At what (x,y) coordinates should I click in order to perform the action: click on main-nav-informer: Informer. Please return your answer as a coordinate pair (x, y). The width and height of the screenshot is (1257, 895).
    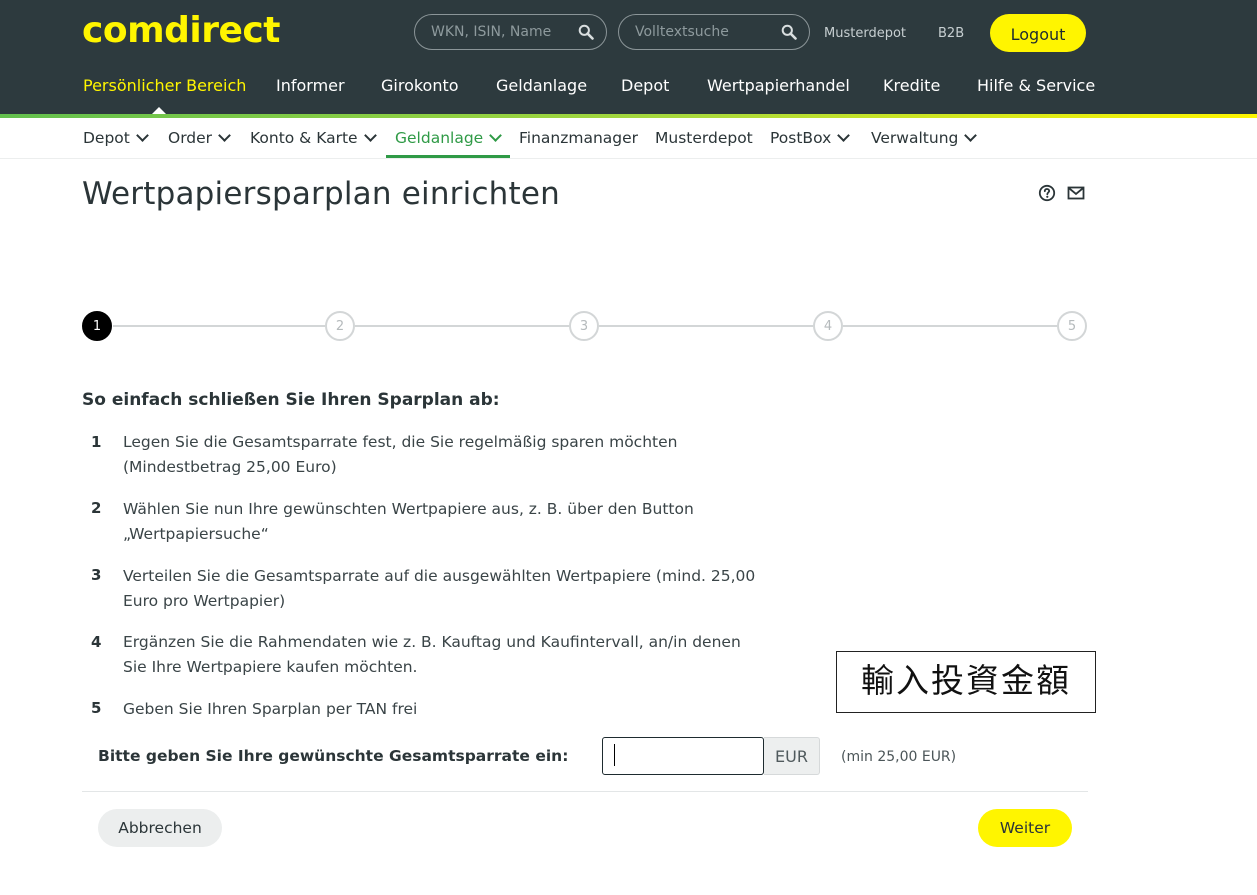
    Looking at the image, I should click on (310, 85).